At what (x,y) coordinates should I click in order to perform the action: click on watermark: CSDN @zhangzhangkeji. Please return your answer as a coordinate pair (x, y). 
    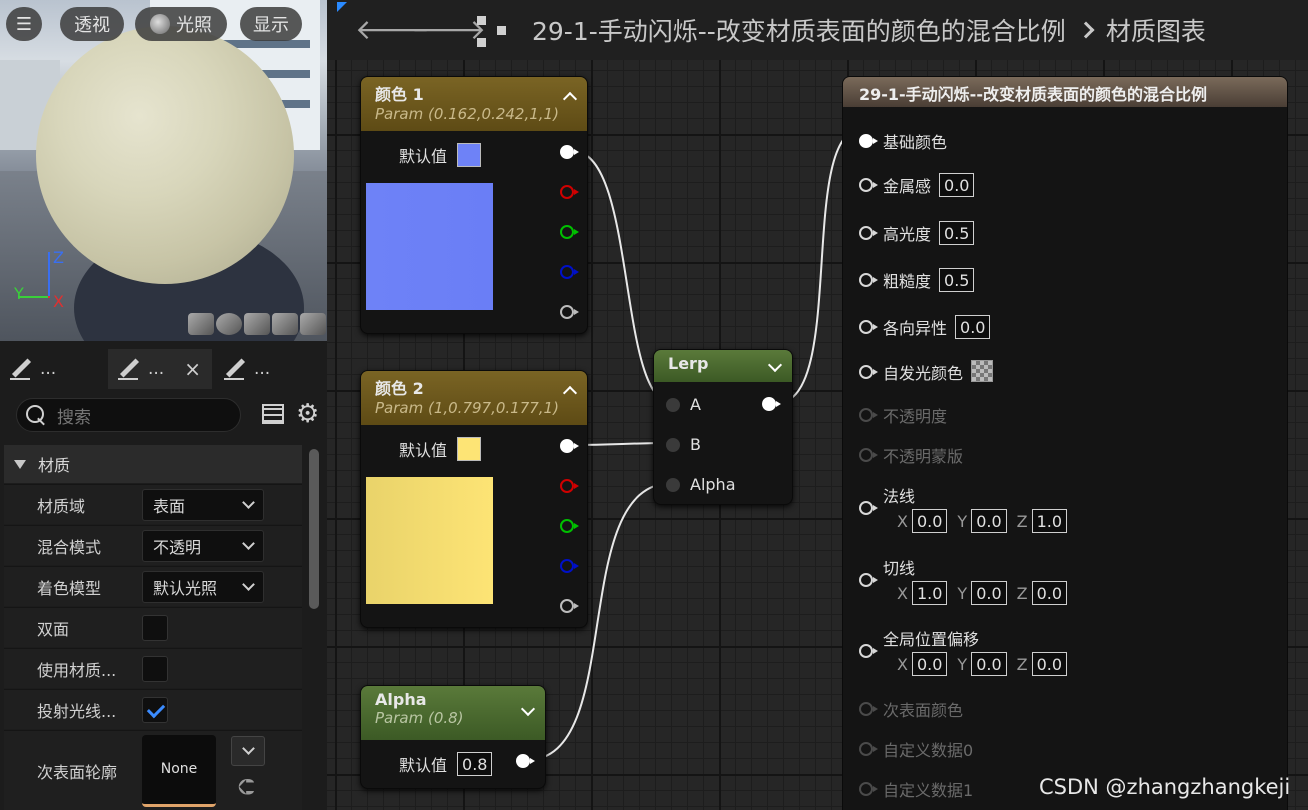
    Looking at the image, I should click on (1165, 787).